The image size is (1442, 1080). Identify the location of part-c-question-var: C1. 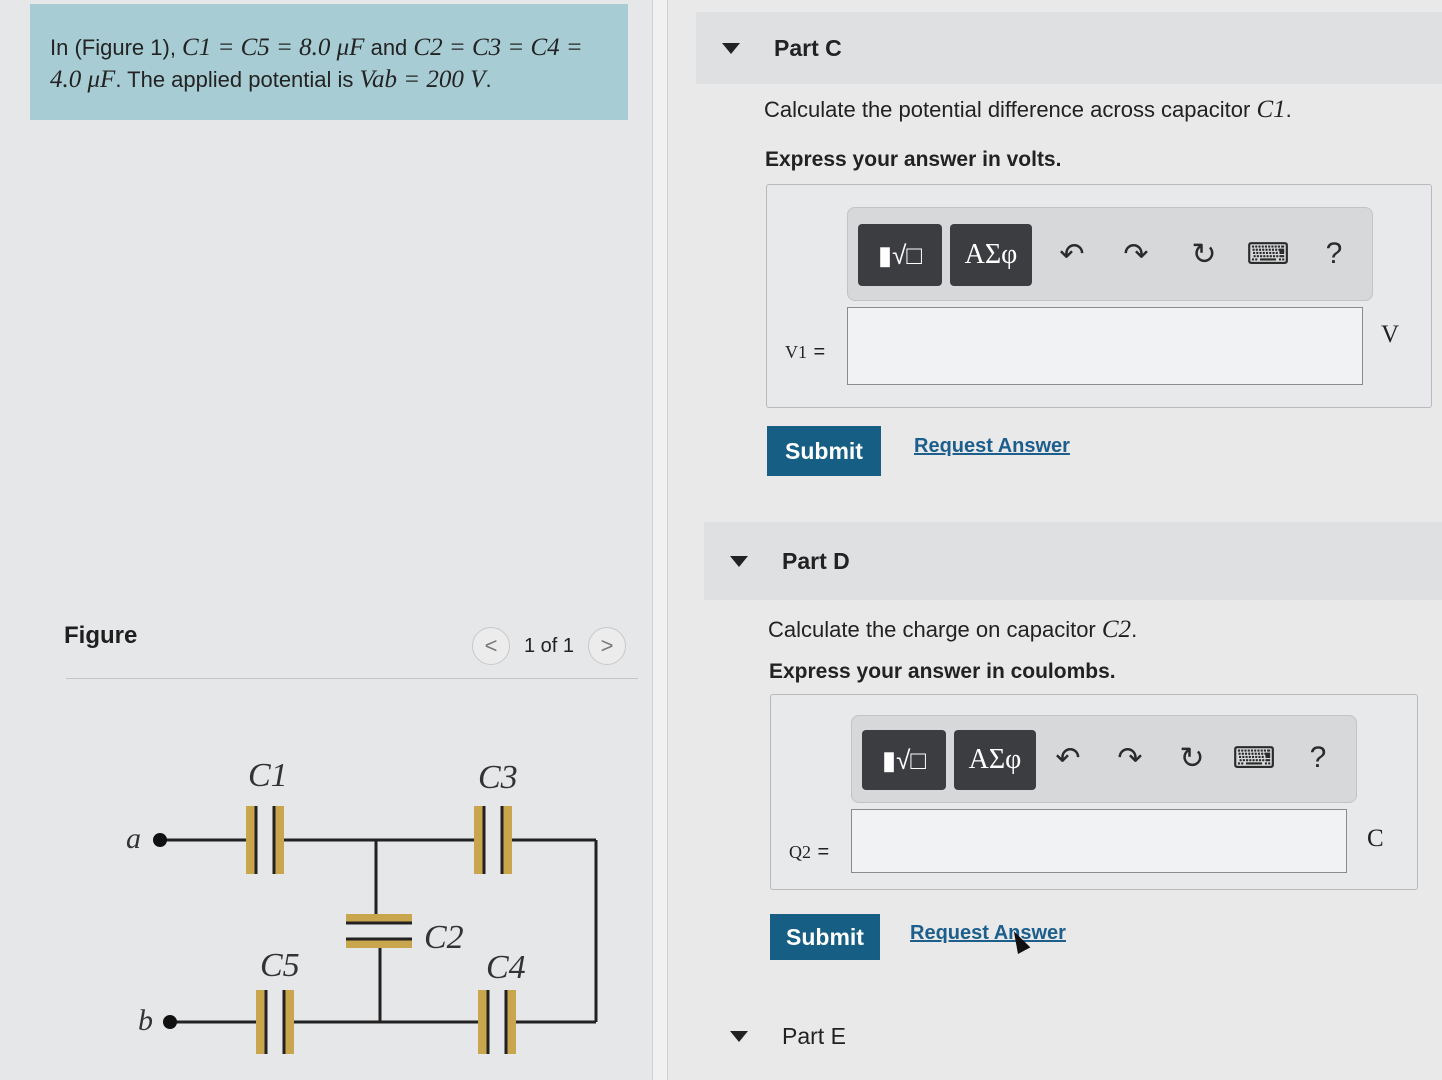
(1271, 109).